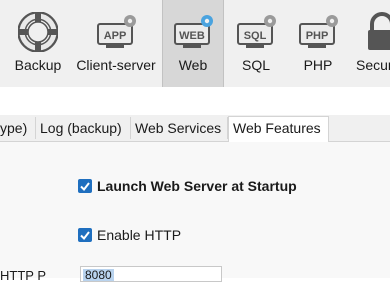  What do you see at coordinates (116, 65) in the screenshot?
I see `toolbar-client-server-label: Client-server` at bounding box center [116, 65].